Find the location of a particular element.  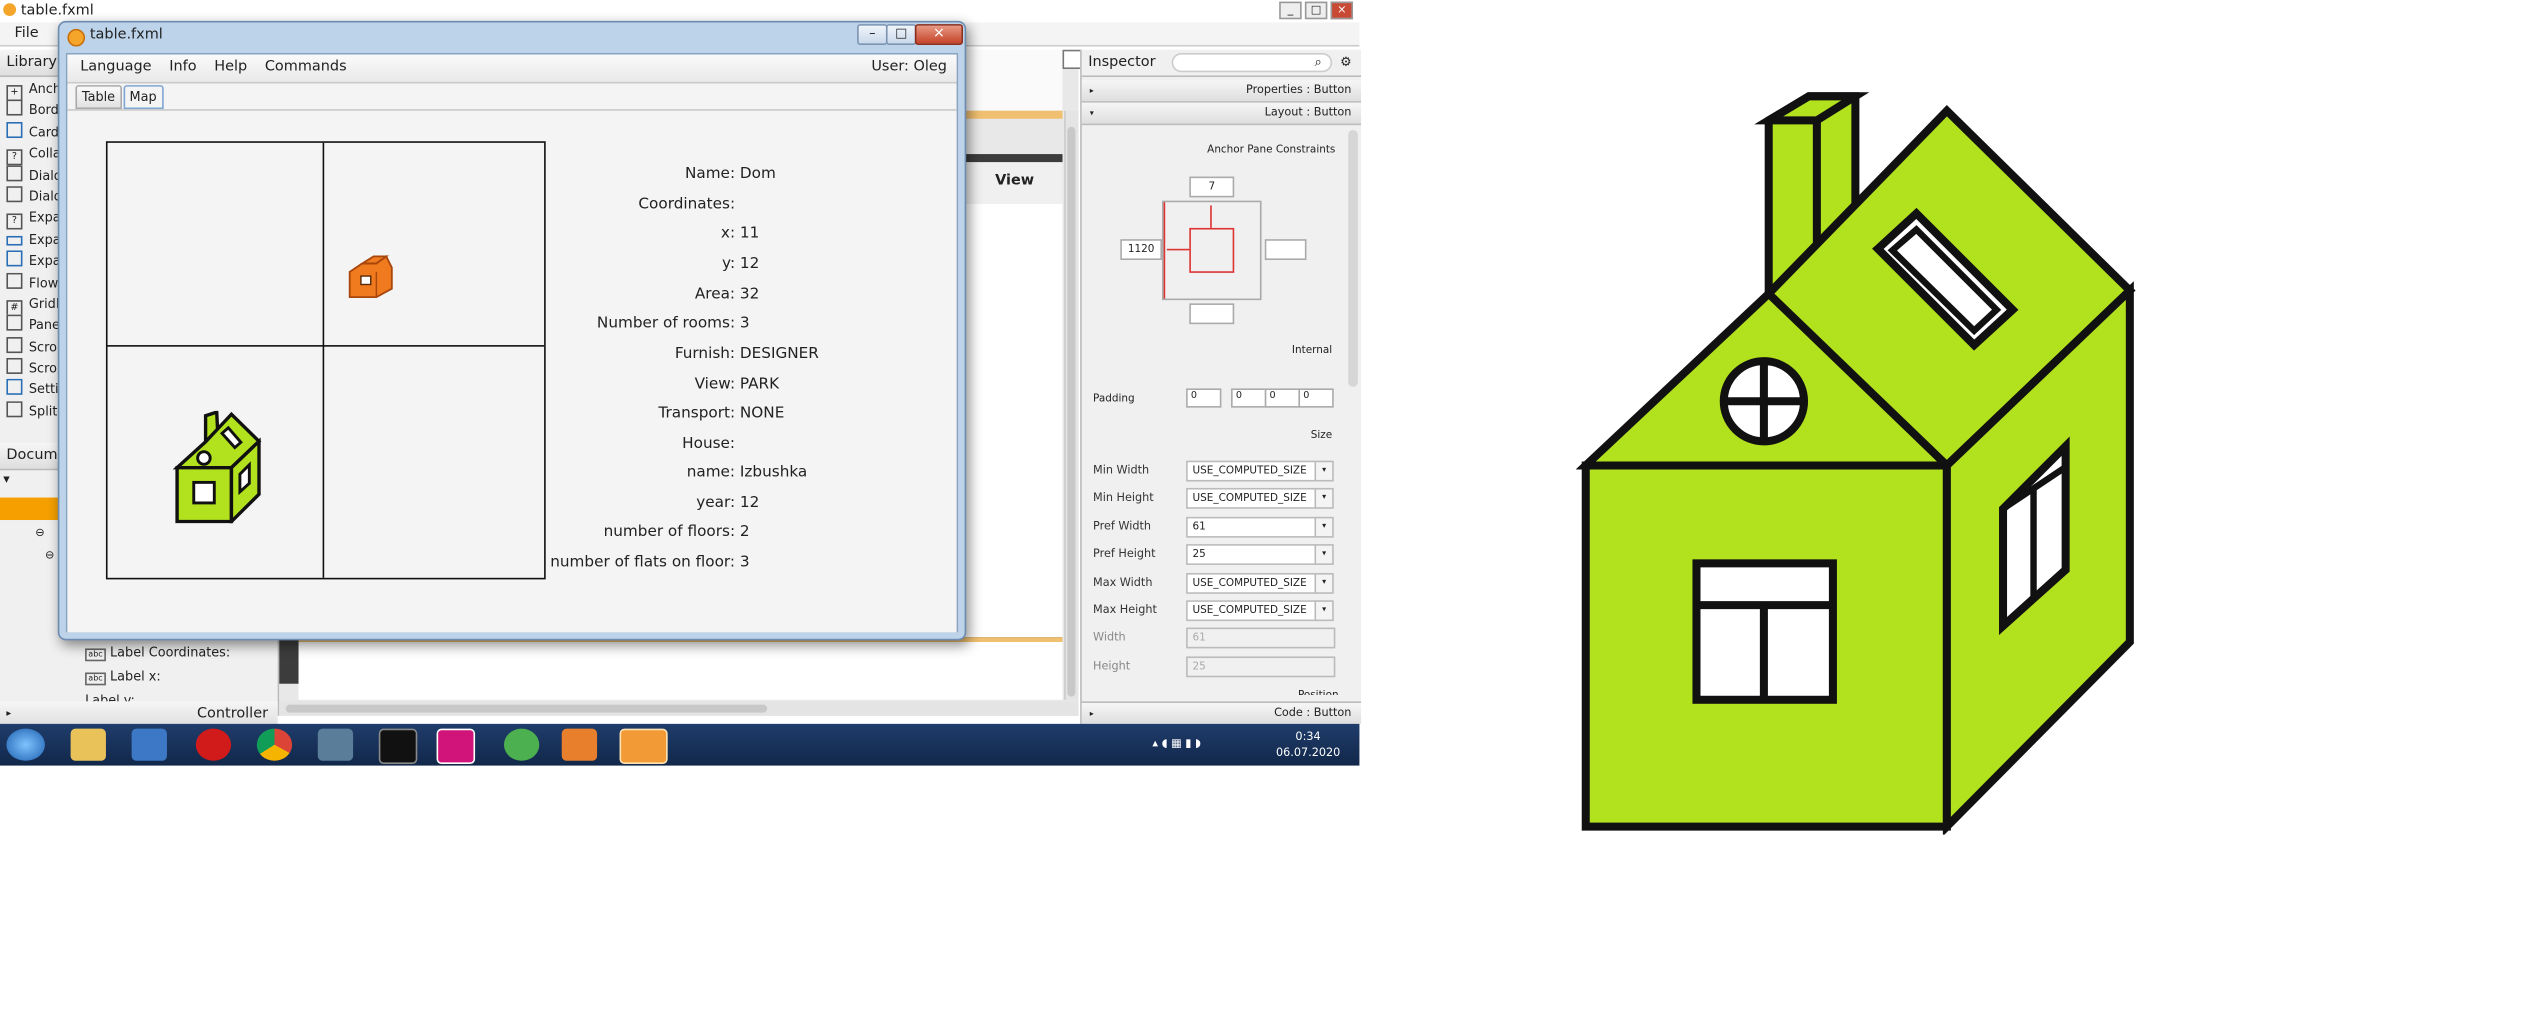

gear-icon: ⚙ is located at coordinates (1346, 63).